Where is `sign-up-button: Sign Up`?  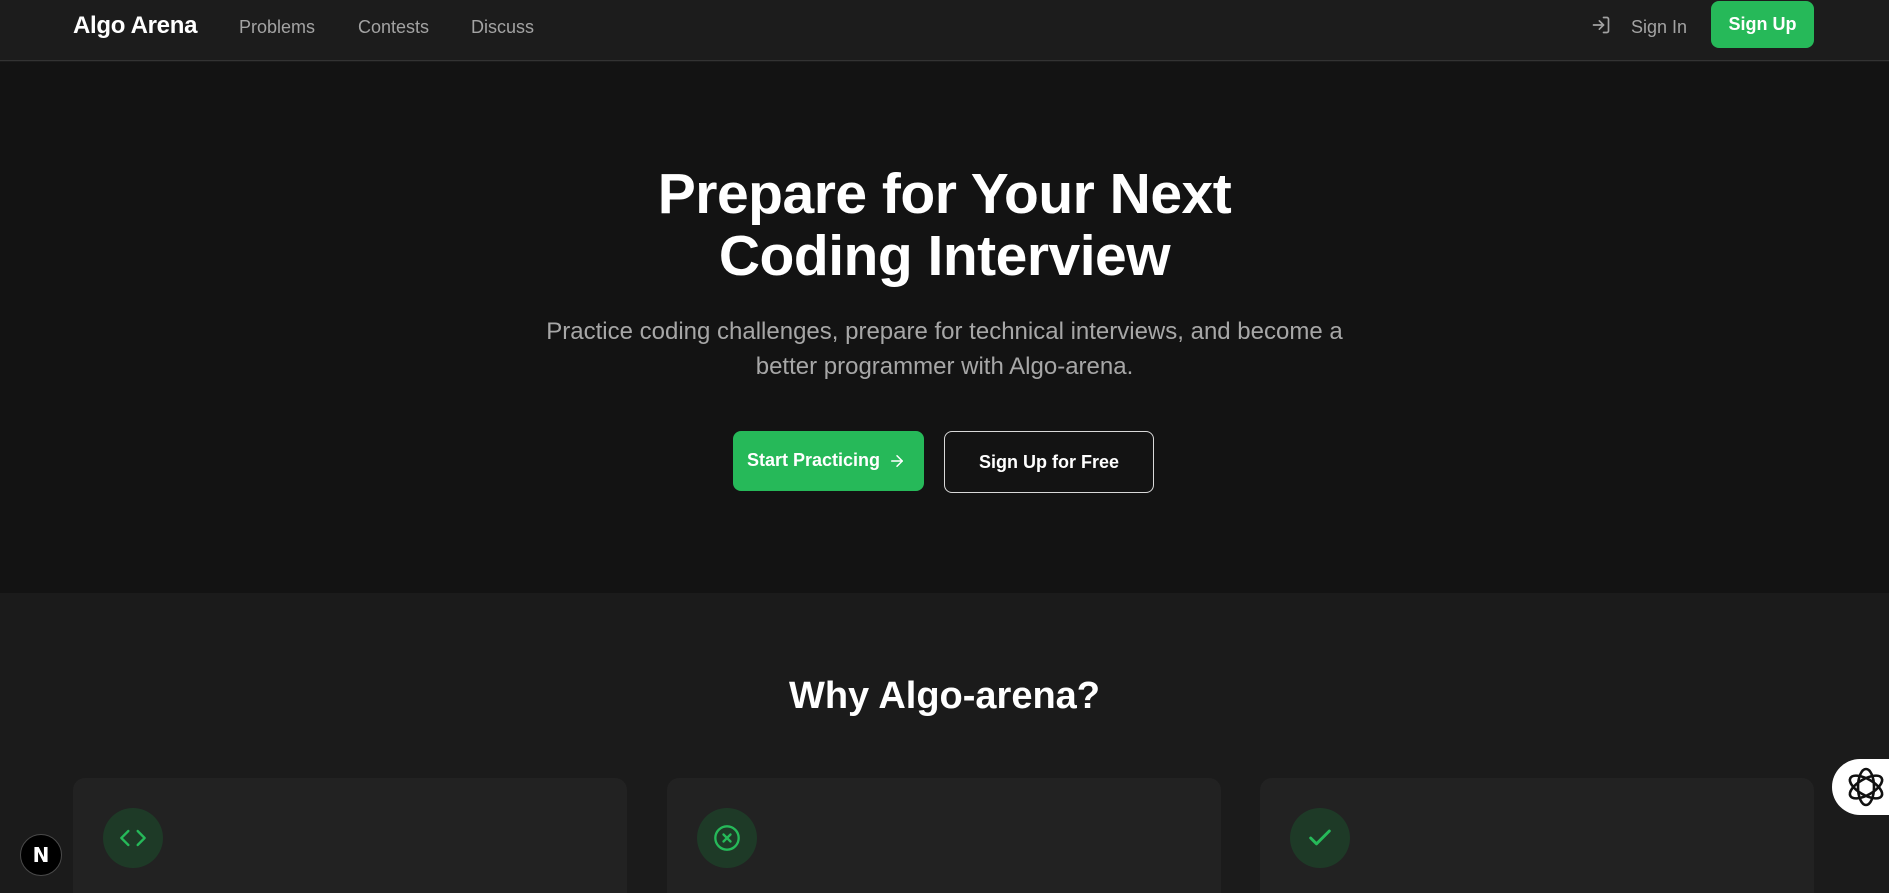
sign-up-button: Sign Up is located at coordinates (1762, 24).